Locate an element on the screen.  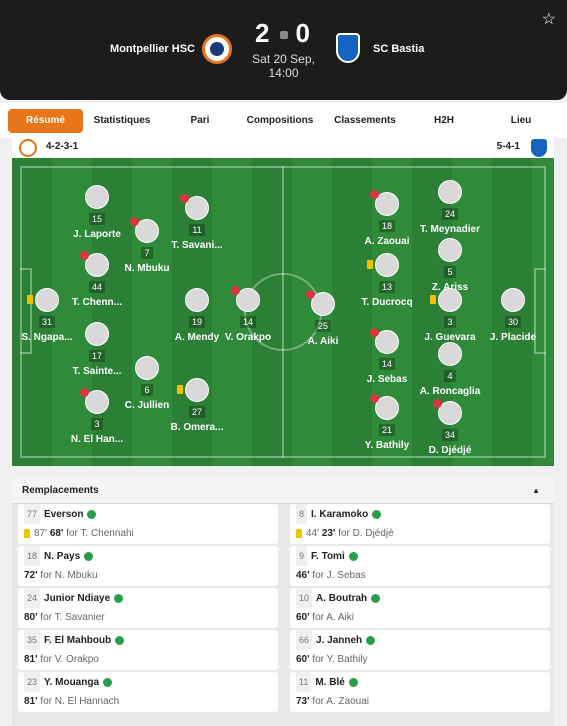
formation-bar: 4-2-3-1 5-4-1 is located at coordinates (283, 148).